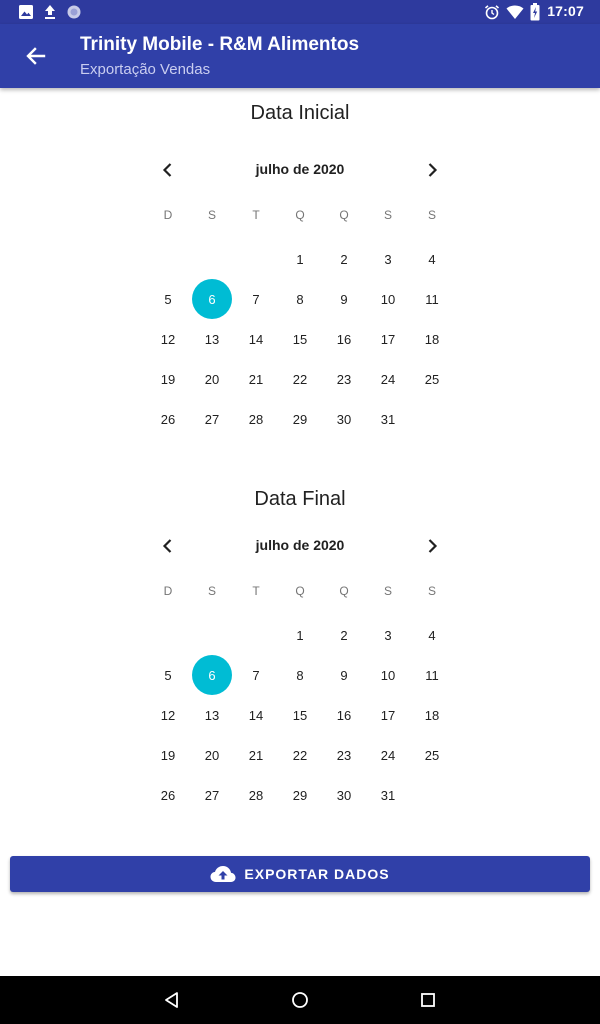 This screenshot has width=600, height=1024. I want to click on back-triangle-icon, so click(172, 1000).